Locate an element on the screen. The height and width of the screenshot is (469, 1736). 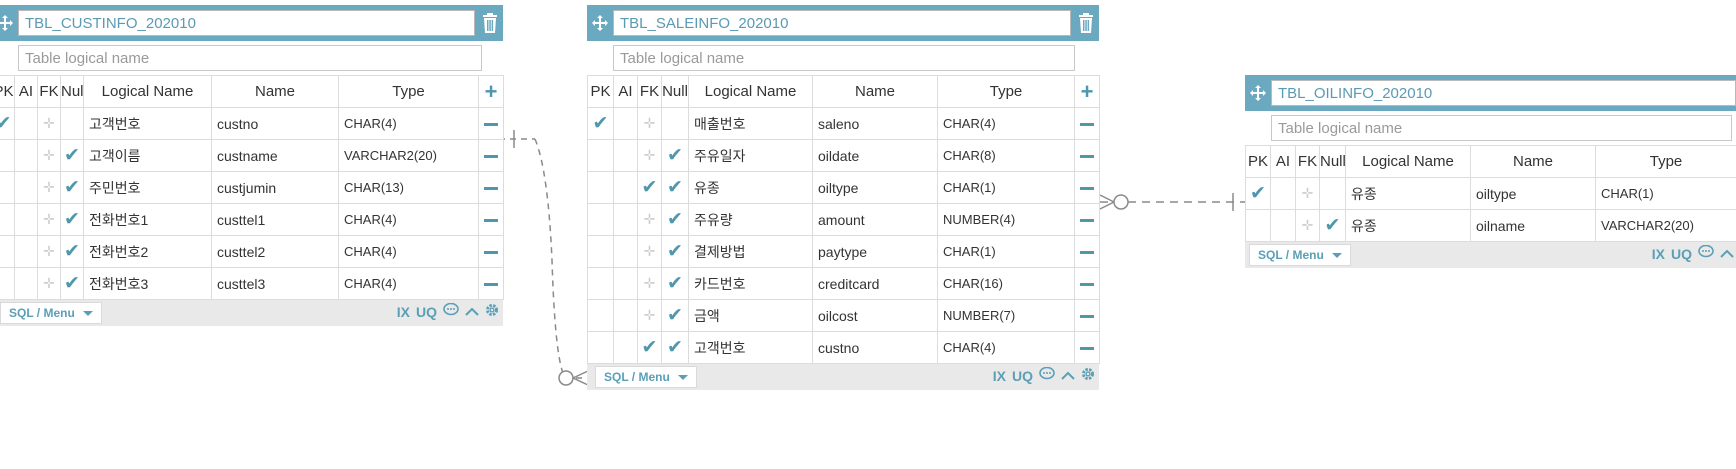
column-row: ✛ ✔ 금액 oilcost NUMBER(7) is located at coordinates (843, 315).